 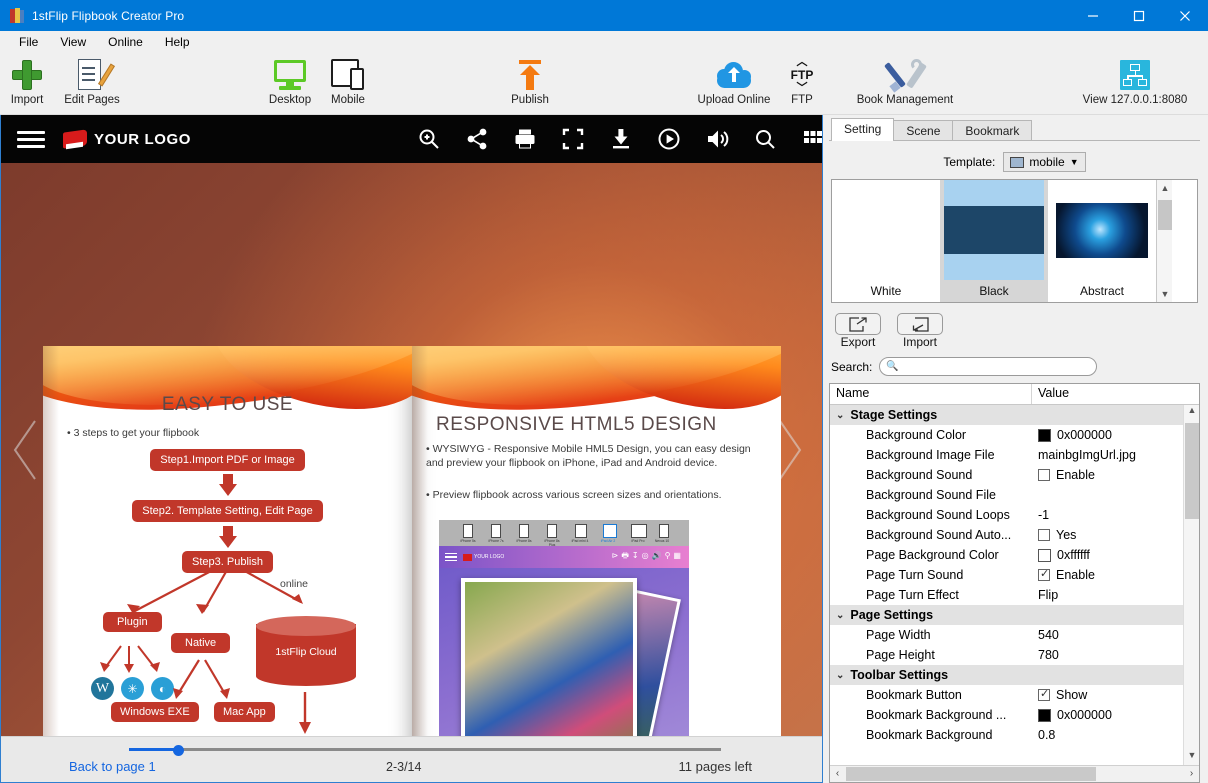 I want to click on menu-item-file: File, so click(x=28, y=42).